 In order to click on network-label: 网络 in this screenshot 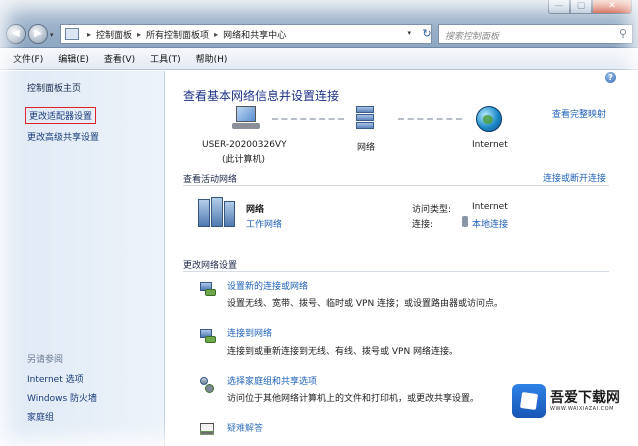, I will do `click(366, 148)`.